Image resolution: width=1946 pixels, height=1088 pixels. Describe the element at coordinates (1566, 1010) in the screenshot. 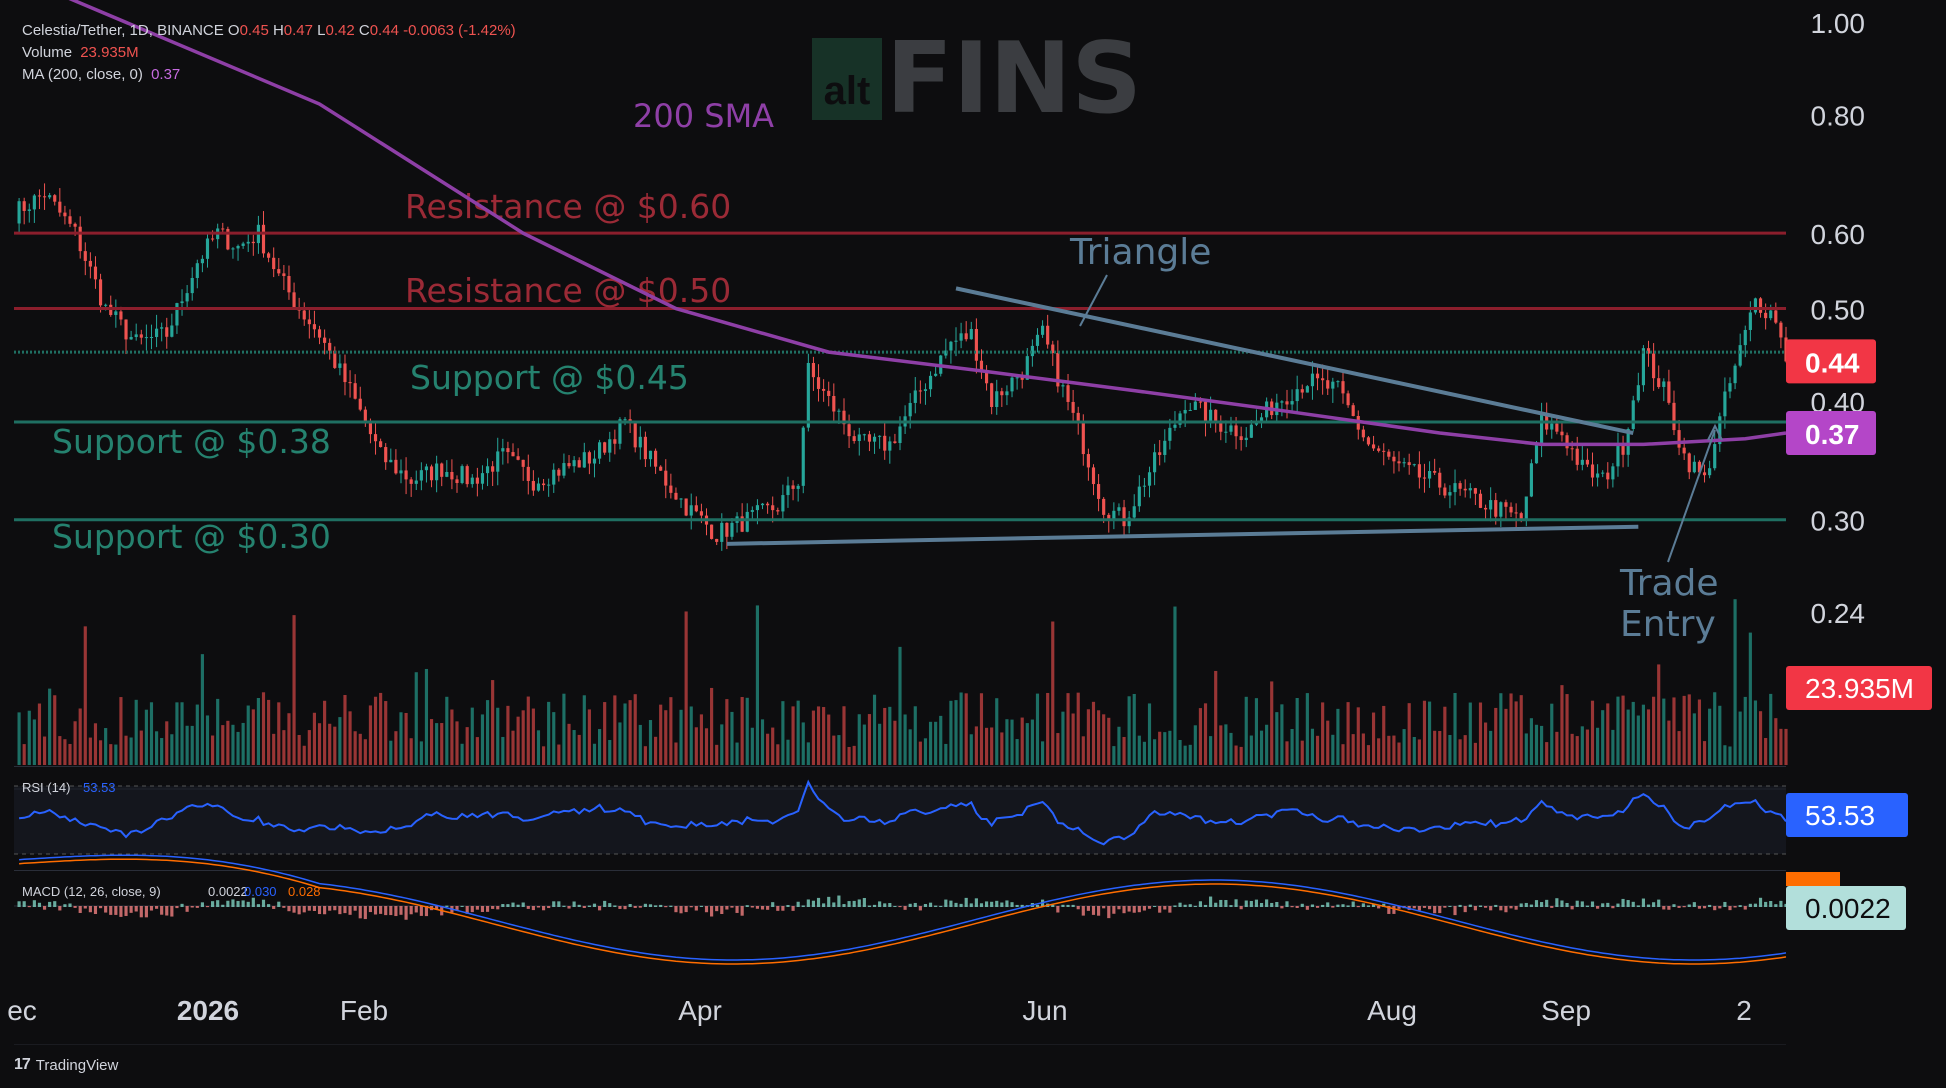

I see `time-tick-6: Sep` at that location.